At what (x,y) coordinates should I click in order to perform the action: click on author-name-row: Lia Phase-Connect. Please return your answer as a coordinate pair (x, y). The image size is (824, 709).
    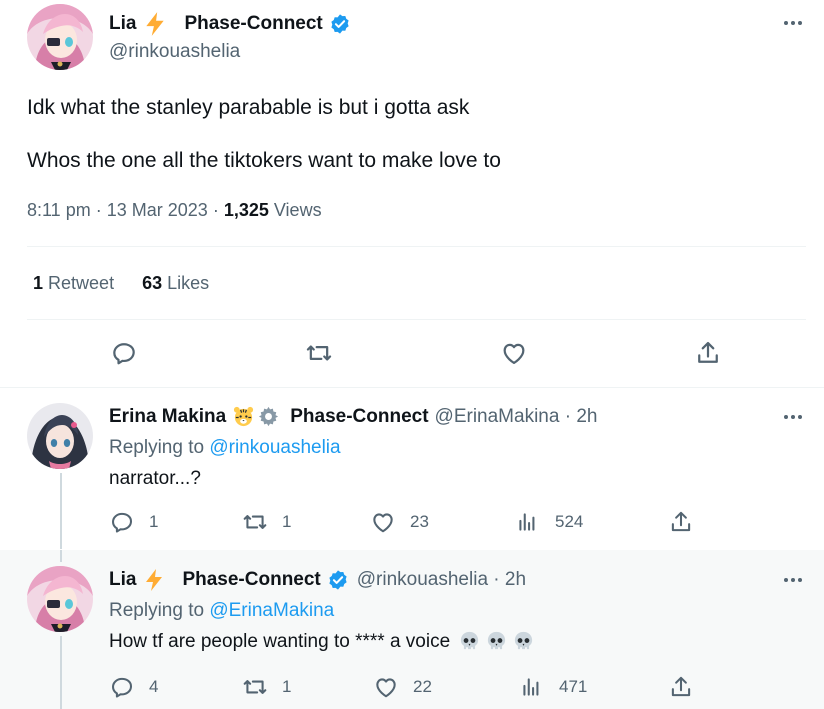
    Looking at the image, I should click on (230, 24).